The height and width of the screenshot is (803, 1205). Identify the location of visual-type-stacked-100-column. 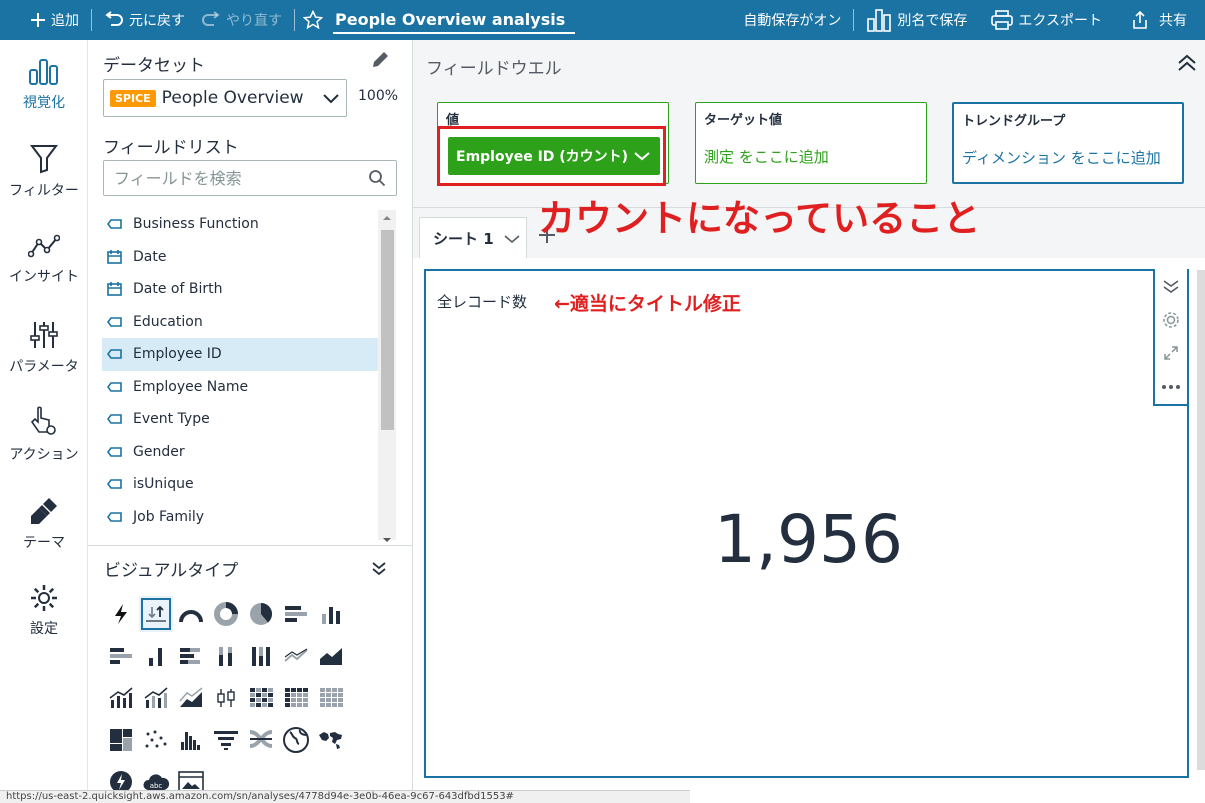
(261, 656).